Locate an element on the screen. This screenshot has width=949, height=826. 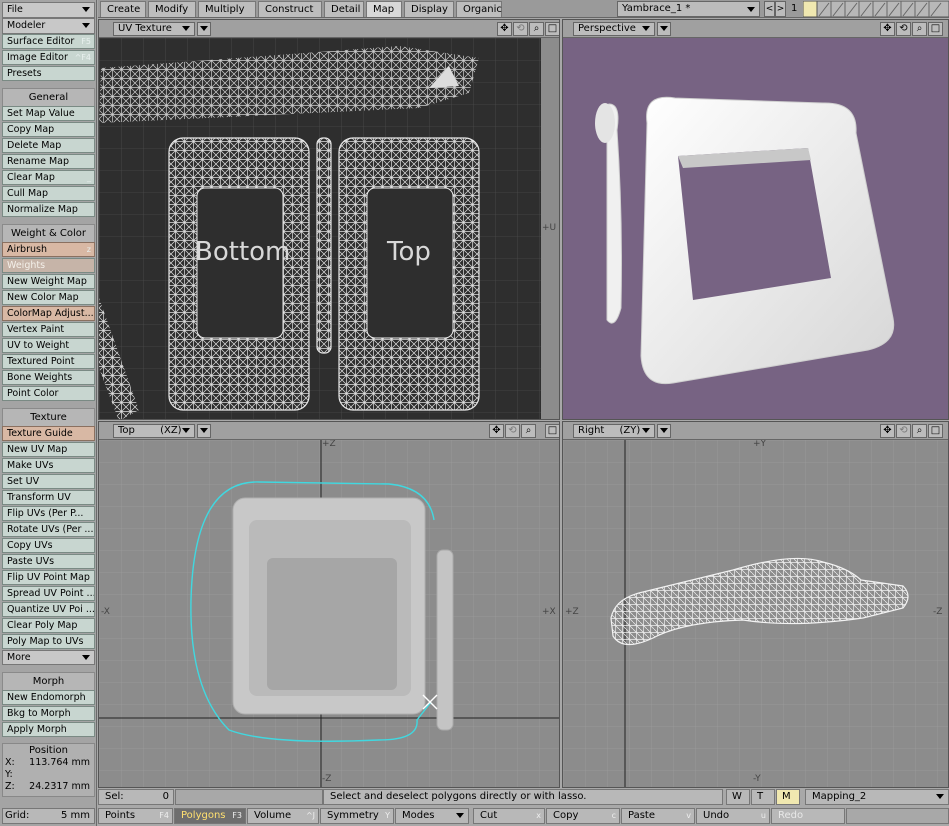
undo-button: Undo u is located at coordinates (733, 816).